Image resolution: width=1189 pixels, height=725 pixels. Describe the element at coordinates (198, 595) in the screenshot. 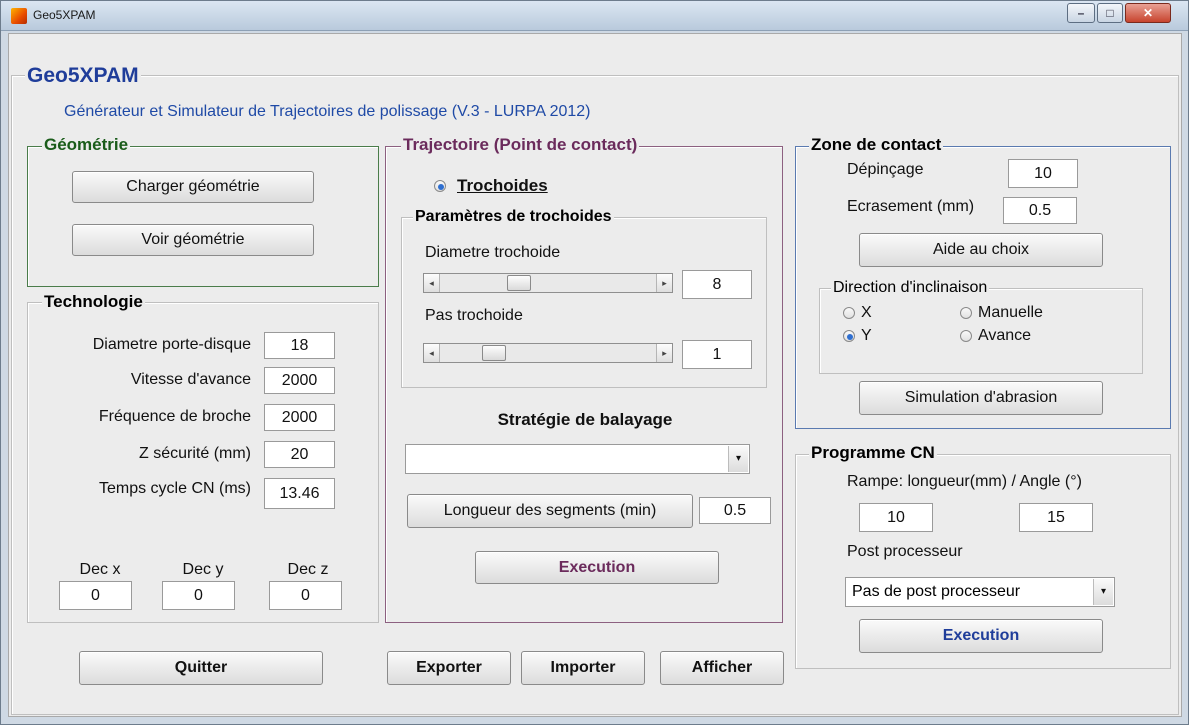

I see `dec-y-input: 0` at that location.